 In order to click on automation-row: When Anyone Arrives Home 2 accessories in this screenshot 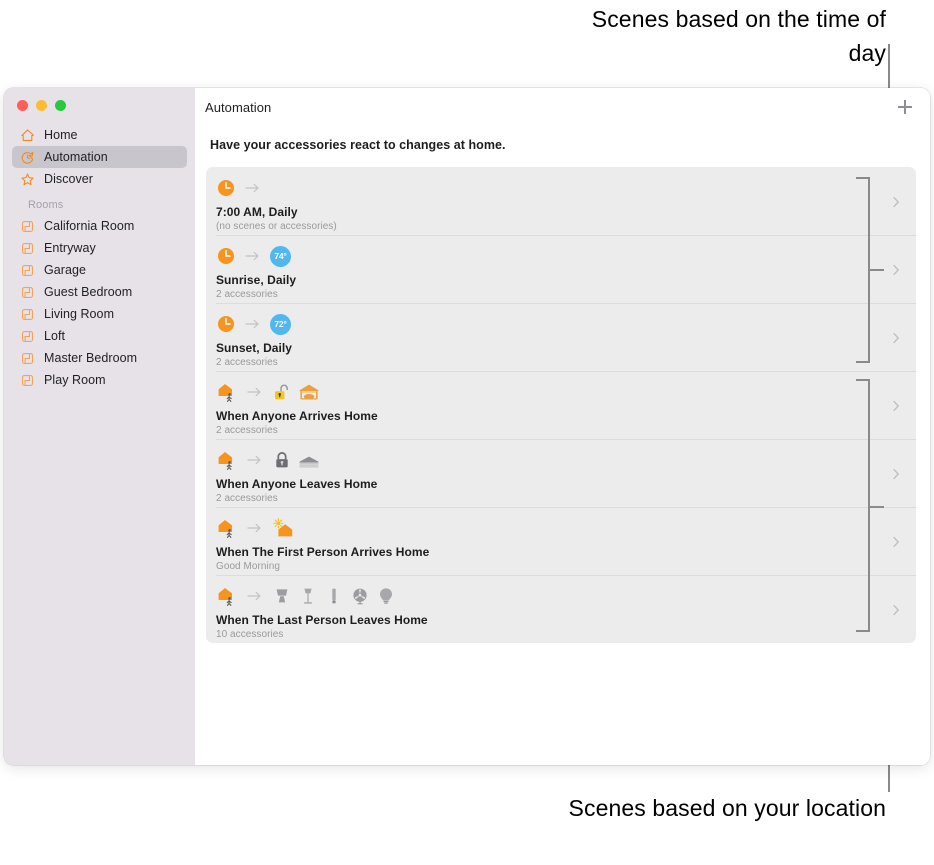, I will do `click(561, 405)`.